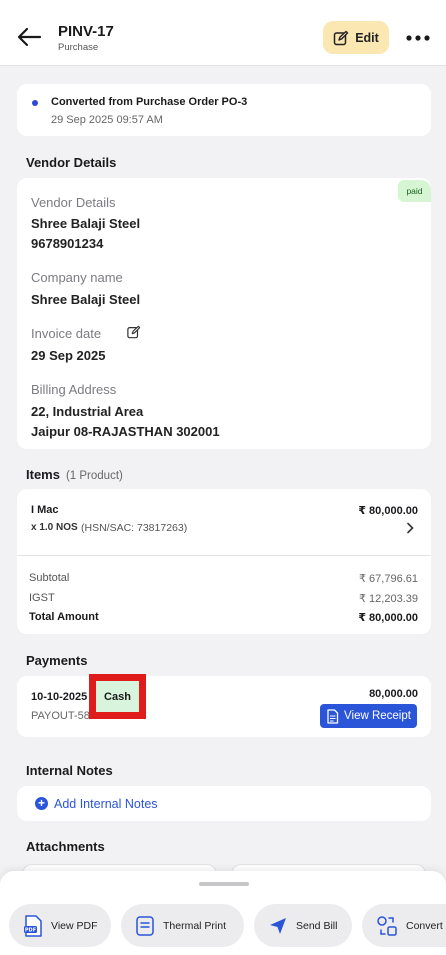 This screenshot has height=955, width=446. What do you see at coordinates (224, 555) in the screenshot?
I see `divider` at bounding box center [224, 555].